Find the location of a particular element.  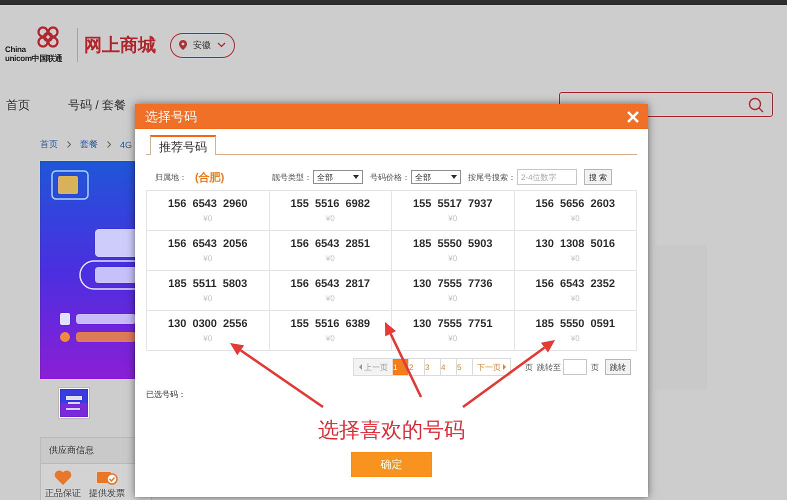

breadcrumb-link: 4G is located at coordinates (126, 145).